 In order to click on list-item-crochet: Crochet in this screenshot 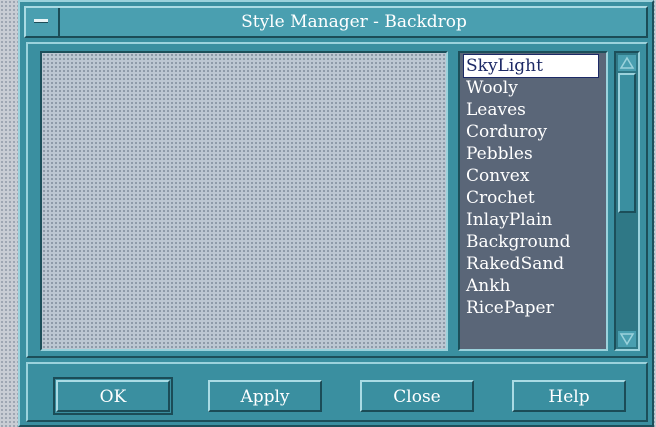, I will do `click(500, 198)`.